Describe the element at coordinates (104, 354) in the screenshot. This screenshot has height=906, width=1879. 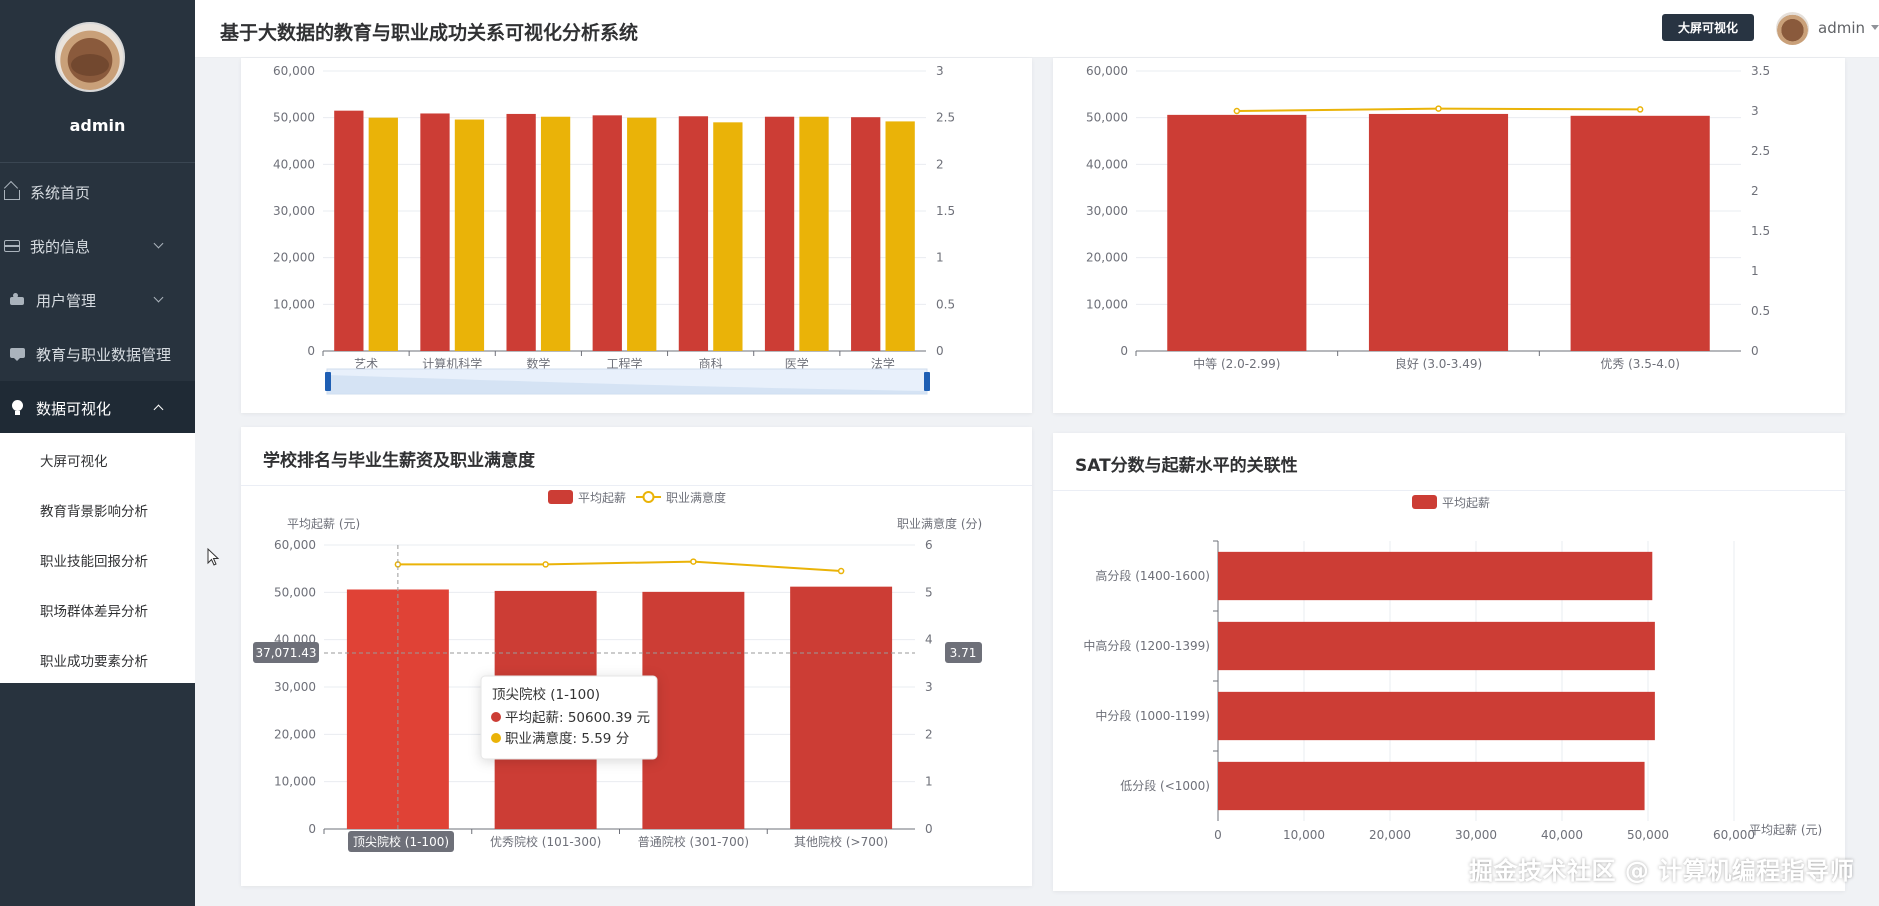
I see `menu-item-label: 教育与职业数据管理` at that location.